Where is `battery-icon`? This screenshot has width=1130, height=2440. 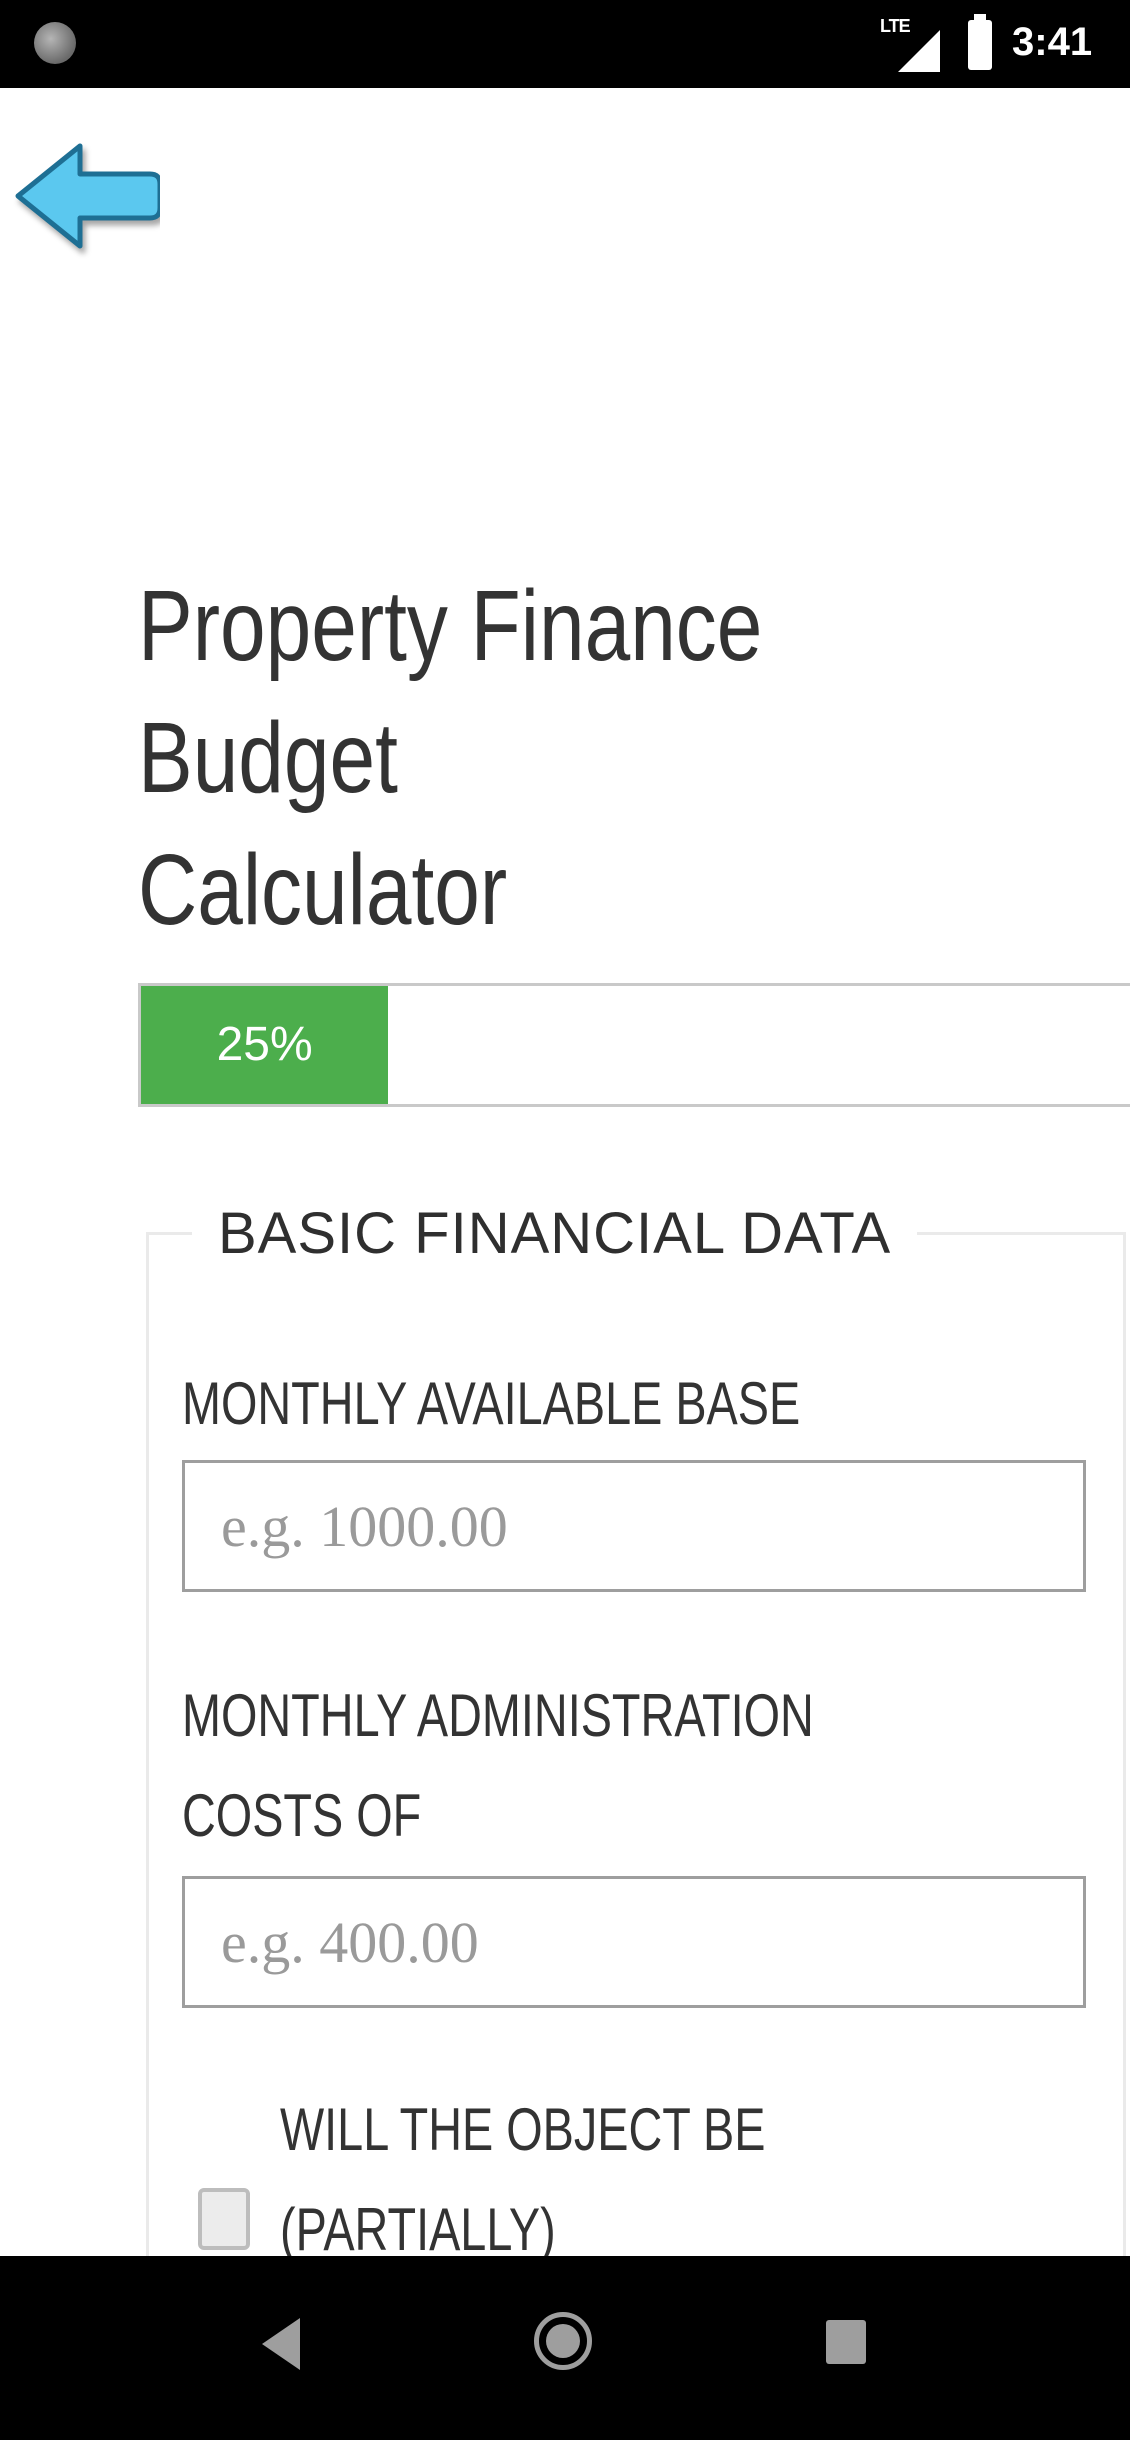
battery-icon is located at coordinates (980, 42).